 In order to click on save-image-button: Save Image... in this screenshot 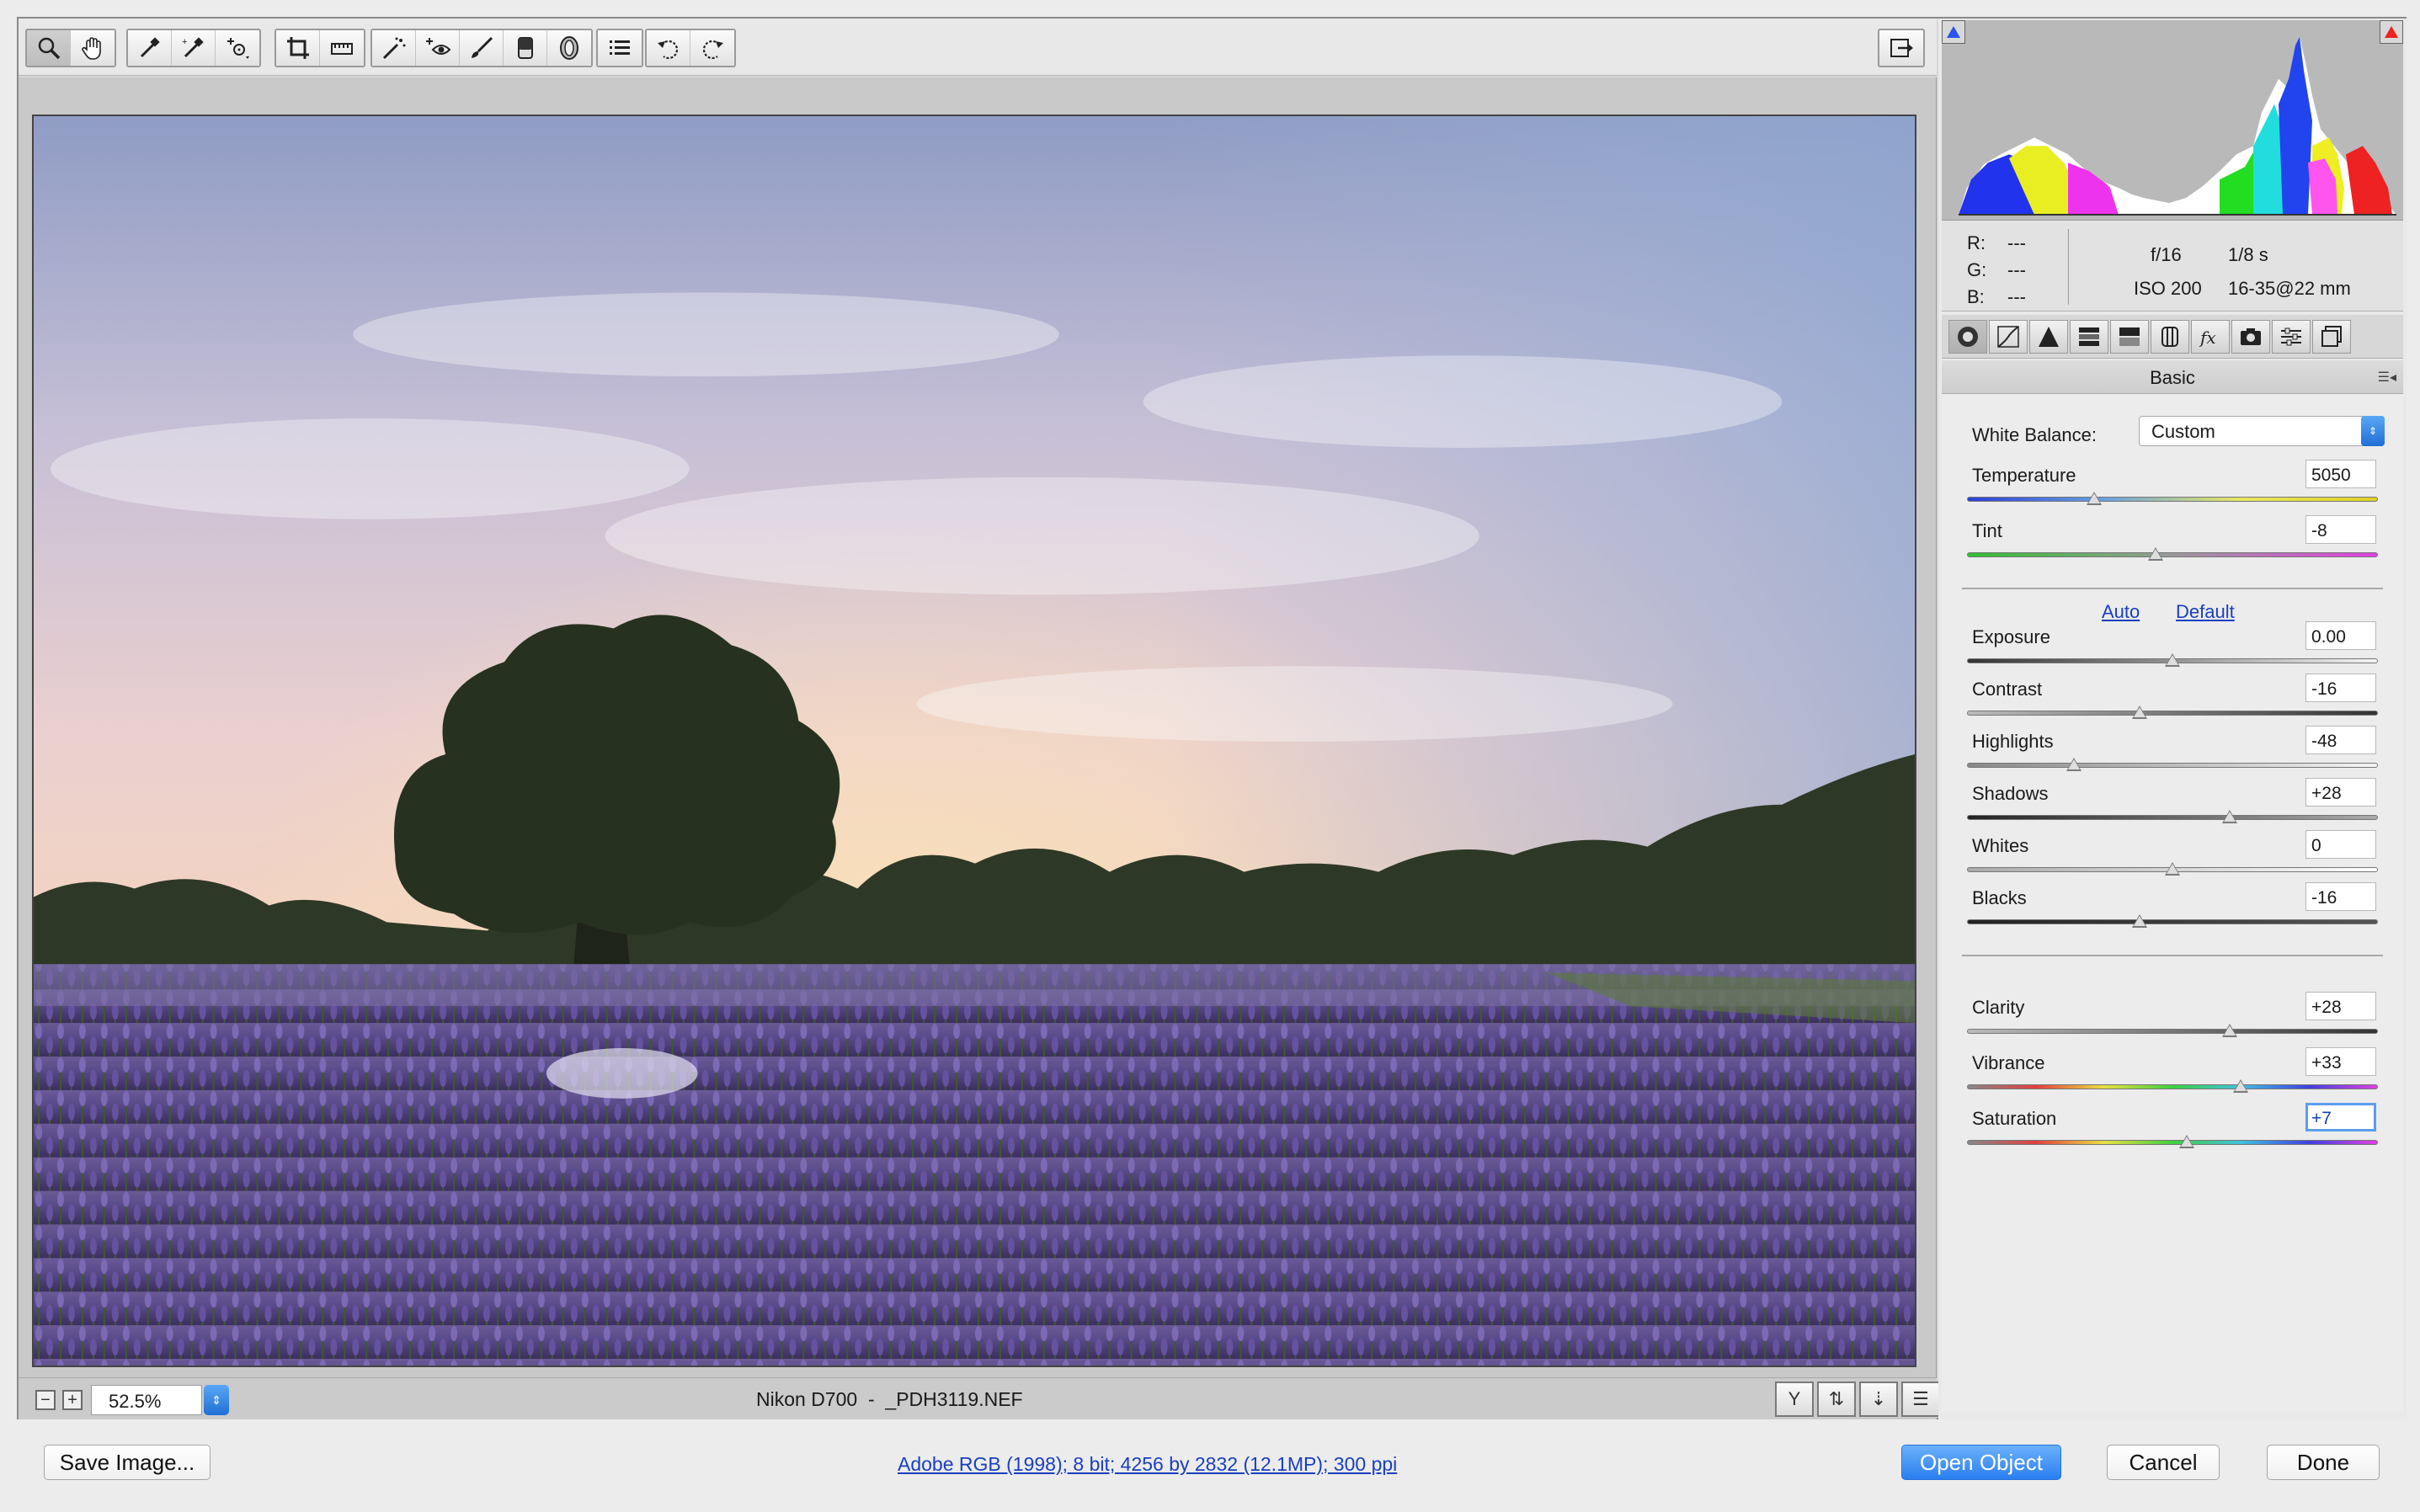, I will do `click(128, 1462)`.